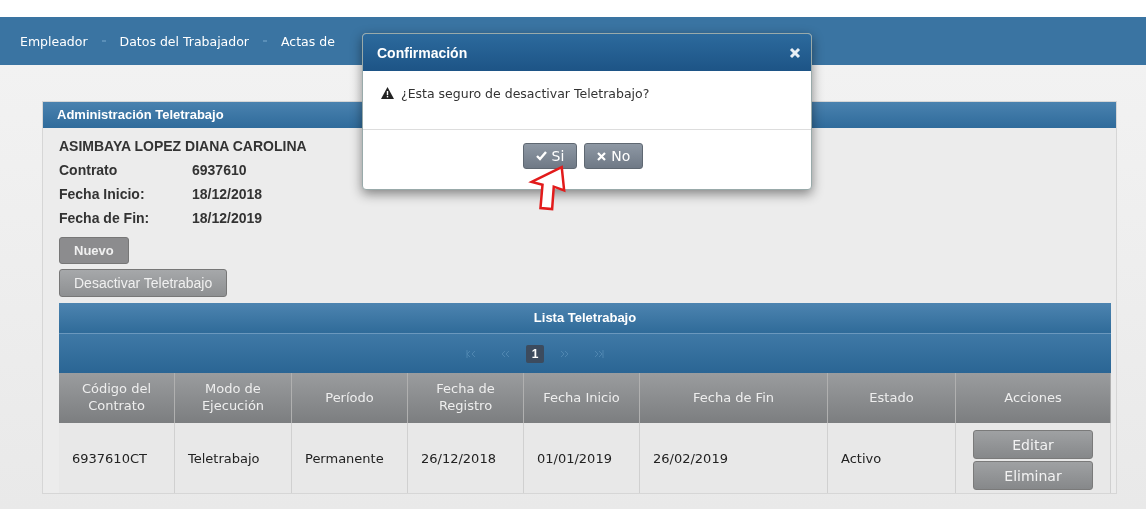 The image size is (1146, 509). What do you see at coordinates (892, 398) in the screenshot?
I see `column-header: Estado` at bounding box center [892, 398].